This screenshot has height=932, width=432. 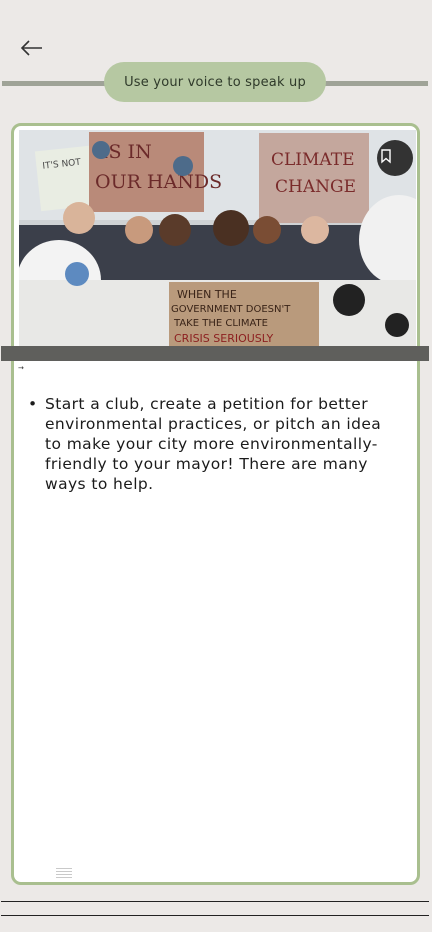 What do you see at coordinates (215, 82) in the screenshot?
I see `page-title-pill: Use your voice to speak up` at bounding box center [215, 82].